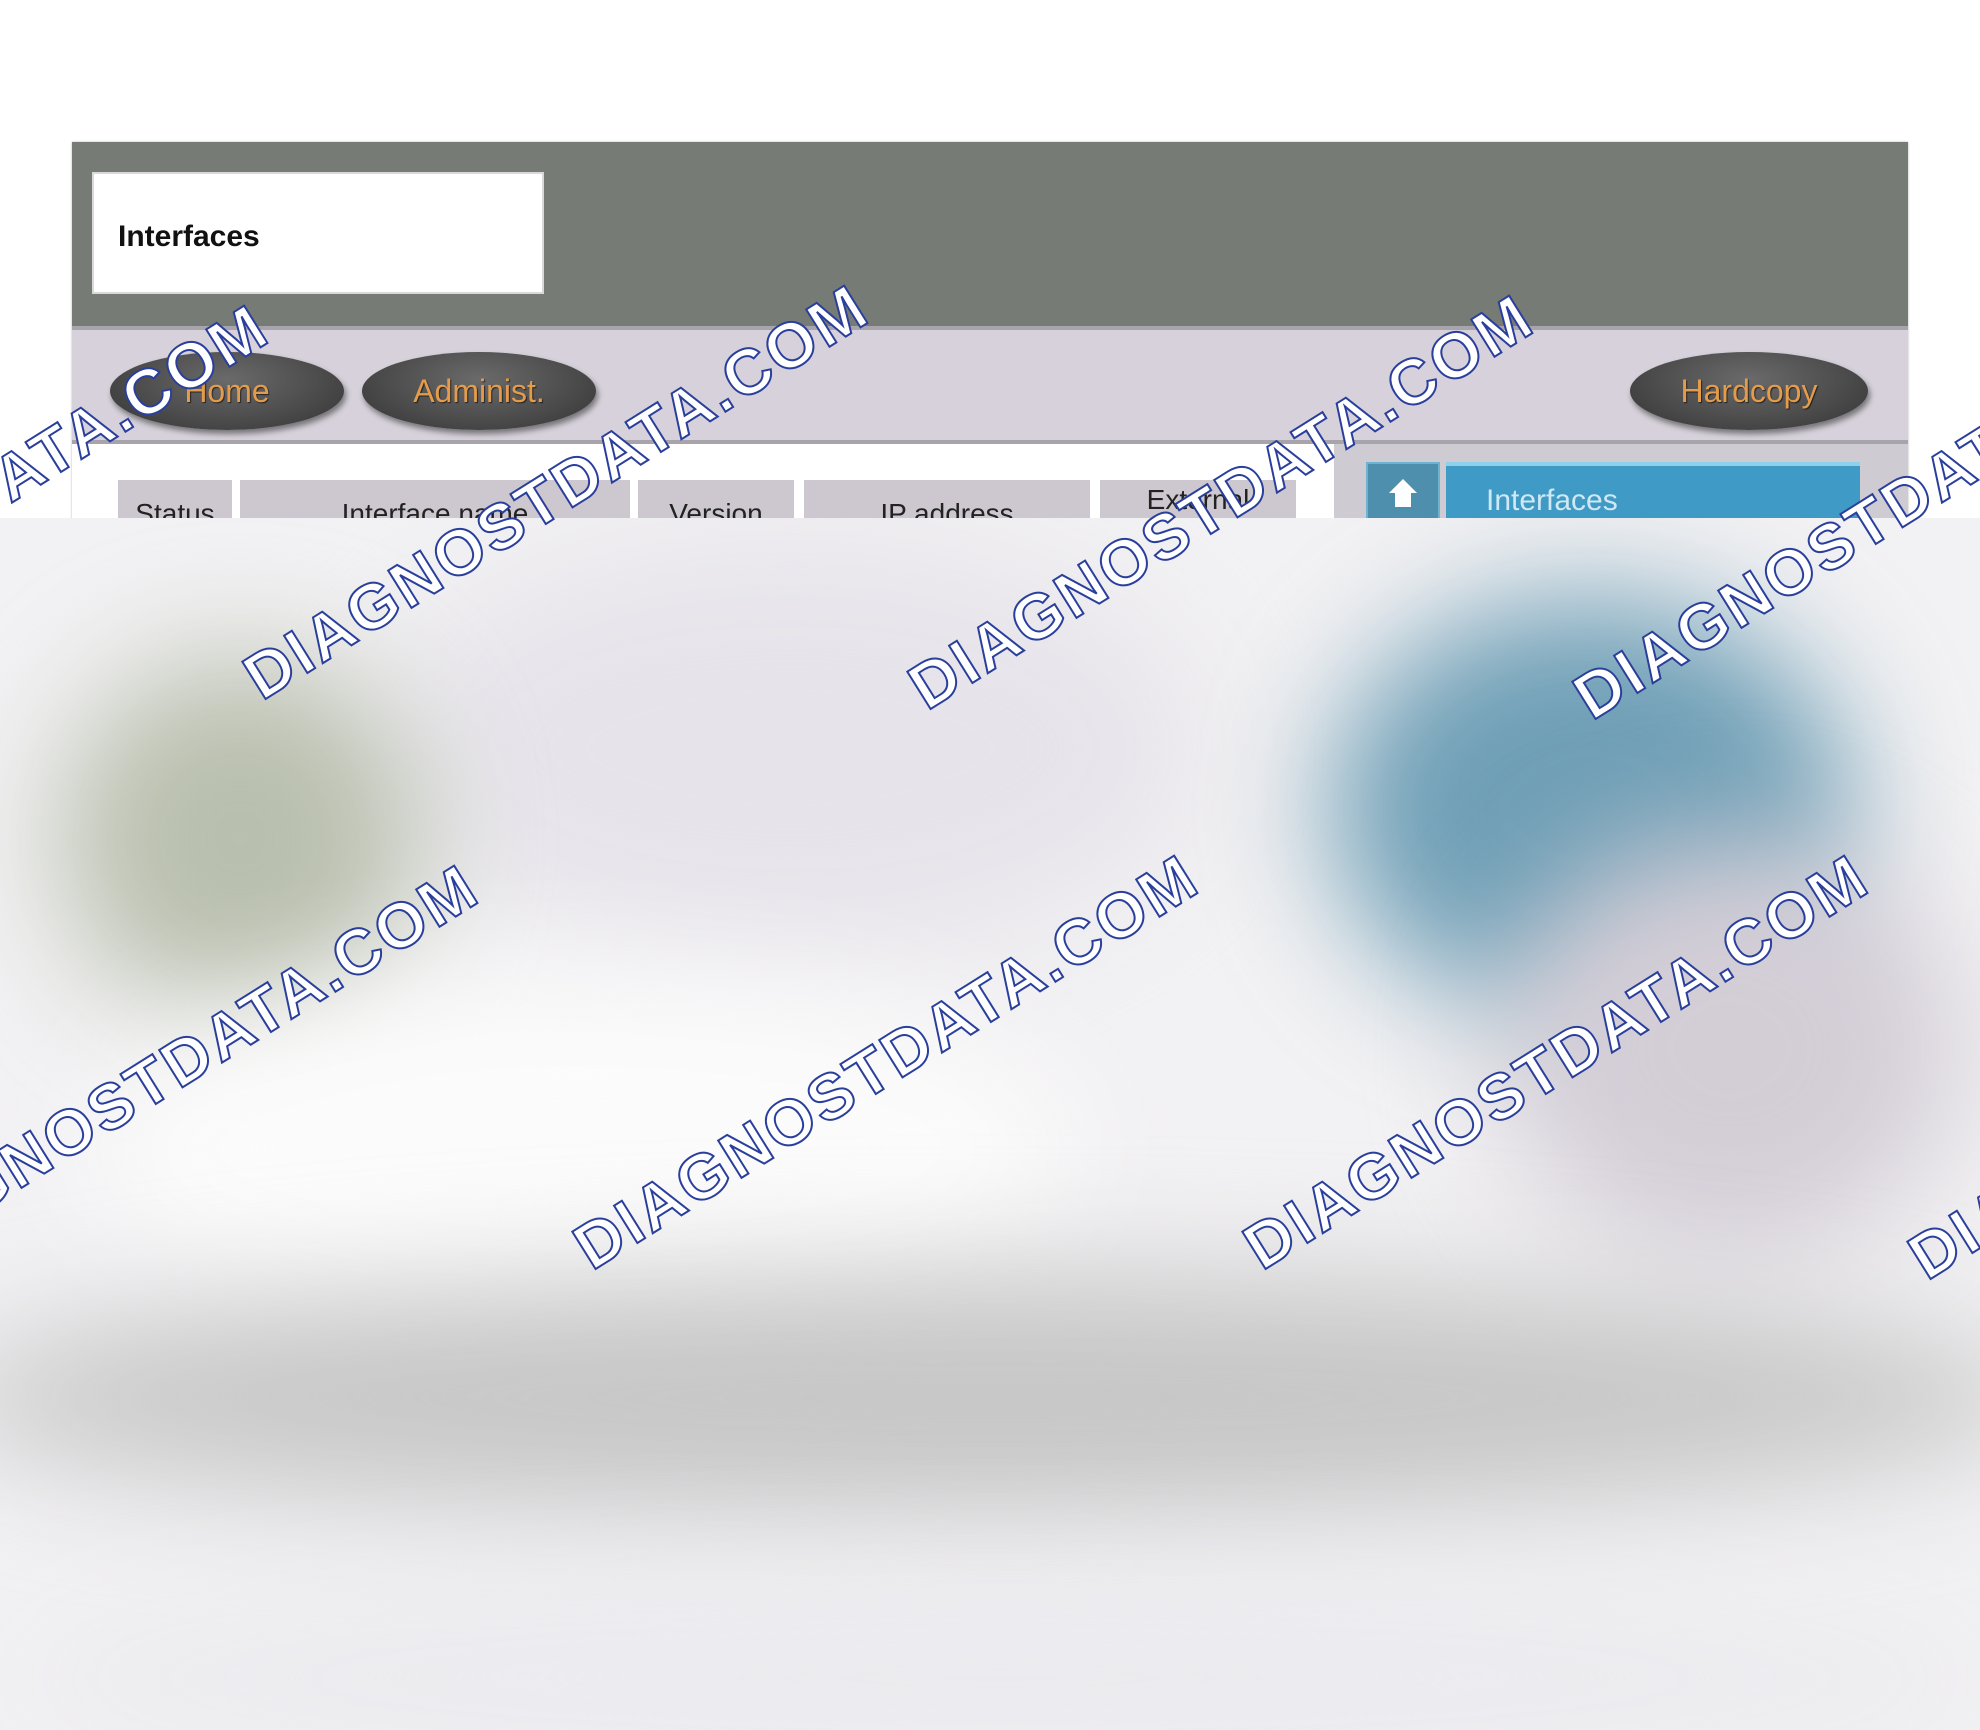  What do you see at coordinates (189, 236) in the screenshot?
I see `page-title: Interfaces` at bounding box center [189, 236].